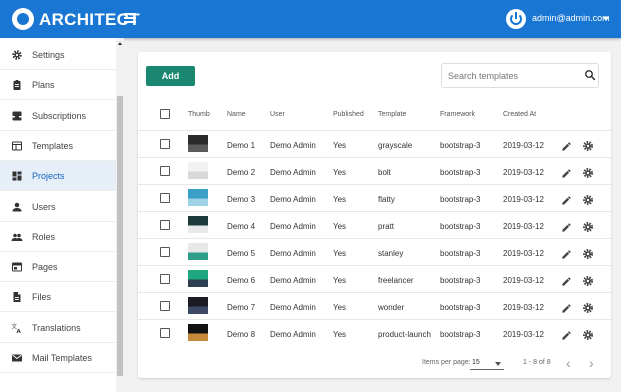  What do you see at coordinates (476, 362) in the screenshot?
I see `items-per-page-select: 15` at bounding box center [476, 362].